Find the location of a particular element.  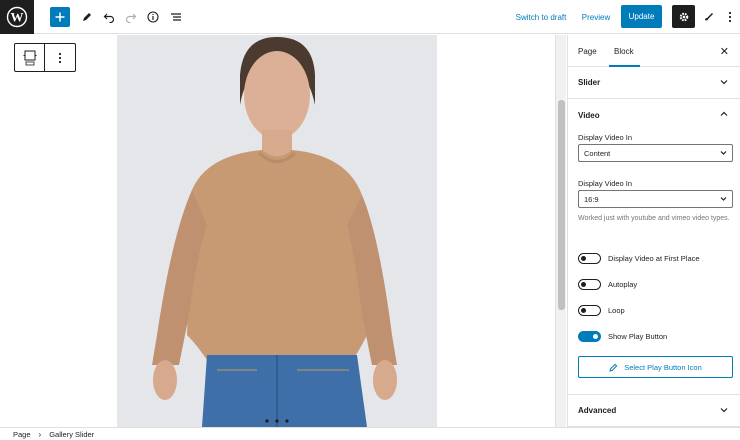

block-toolbar is located at coordinates (45, 57).